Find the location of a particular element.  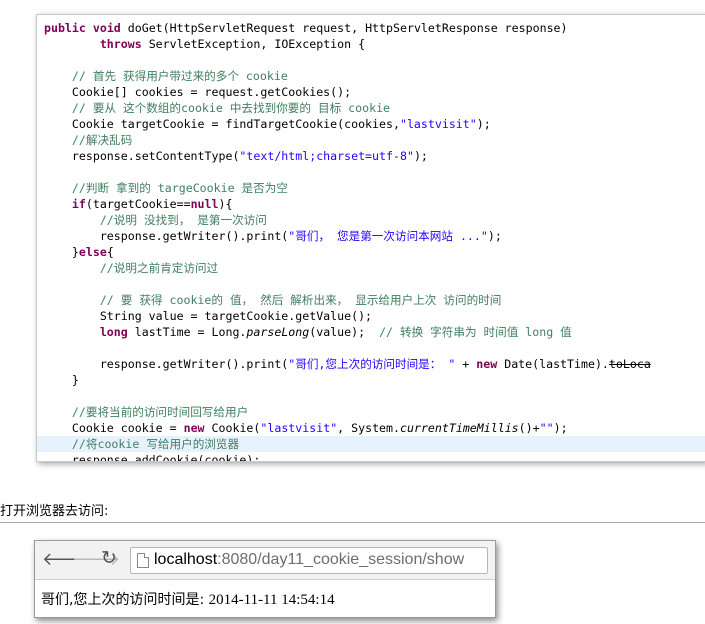

code-line-highlighted: //将cookie 写给用户的浏览器 is located at coordinates (371, 444).